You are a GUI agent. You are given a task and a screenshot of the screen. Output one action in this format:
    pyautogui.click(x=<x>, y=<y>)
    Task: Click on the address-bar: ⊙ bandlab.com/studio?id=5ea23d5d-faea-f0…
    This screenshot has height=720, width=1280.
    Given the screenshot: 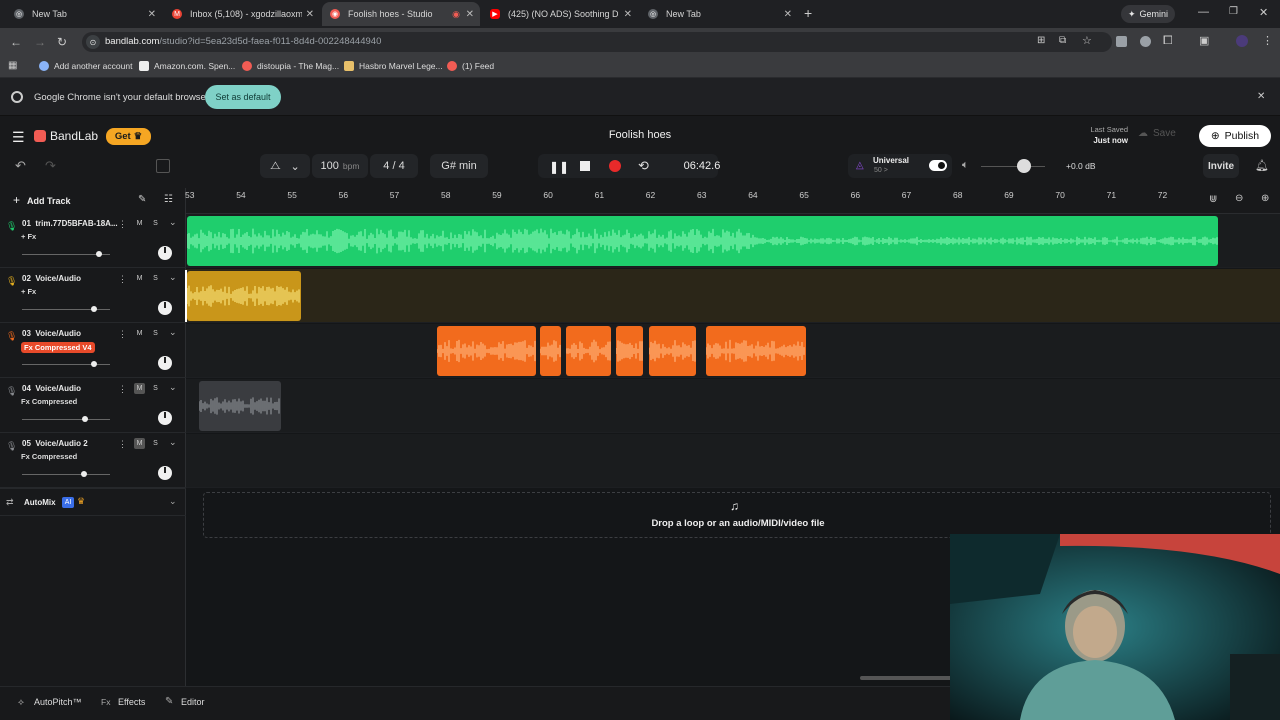 What is the action you would take?
    pyautogui.click(x=597, y=42)
    